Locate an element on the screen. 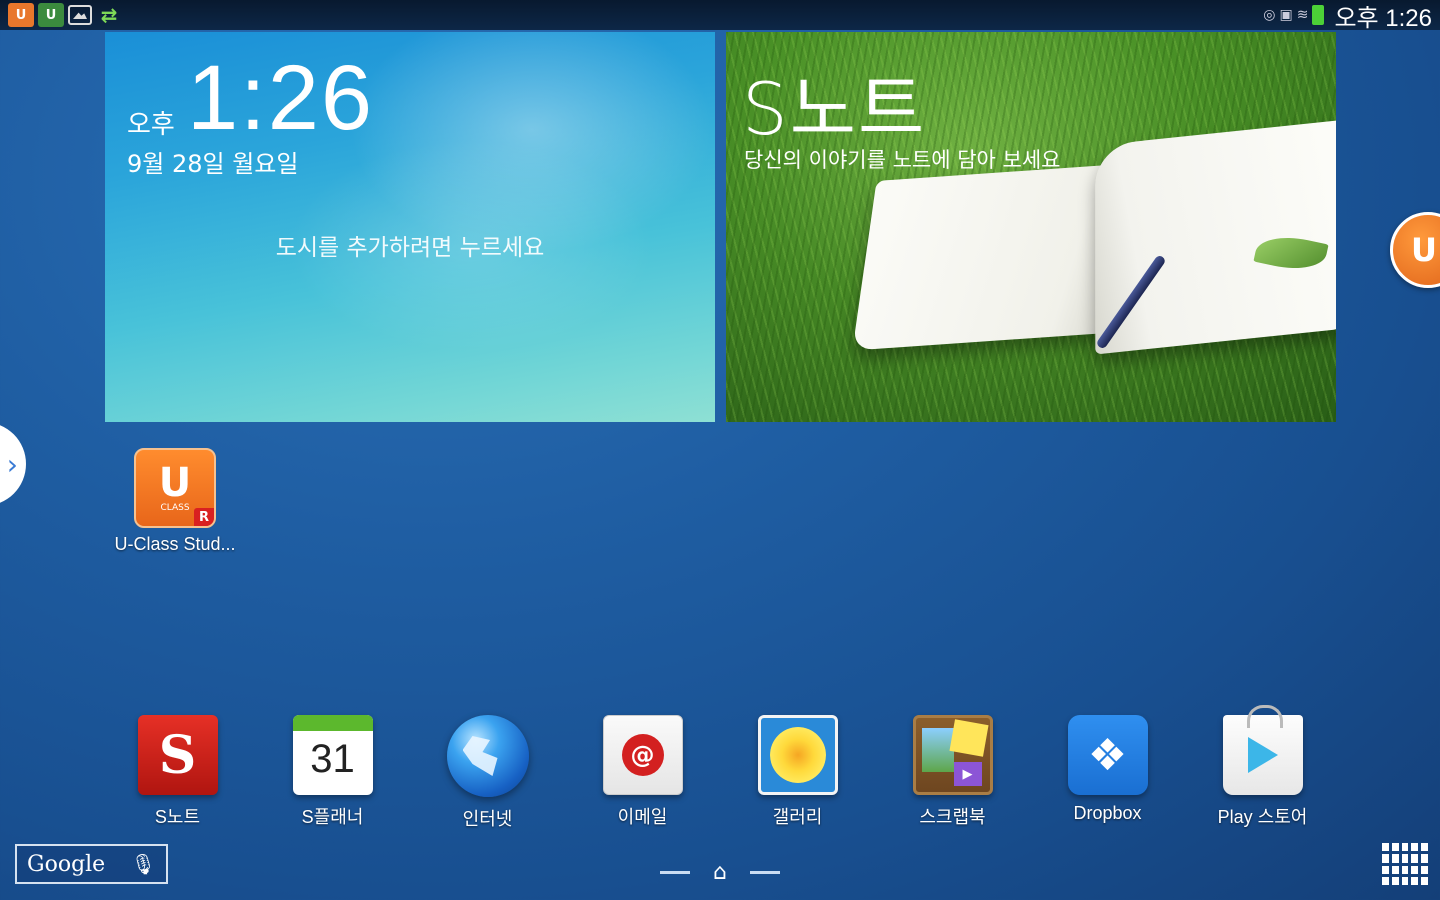 The height and width of the screenshot is (900, 1440). play-store-icon is located at coordinates (1262, 750).